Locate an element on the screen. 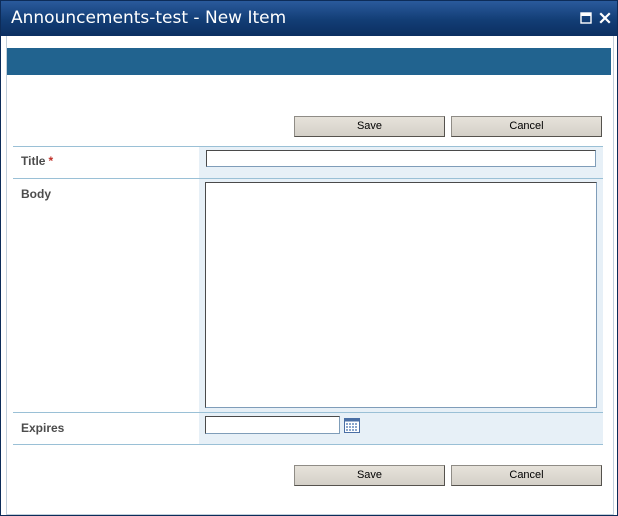 This screenshot has width=618, height=516. calendar-icon is located at coordinates (352, 425).